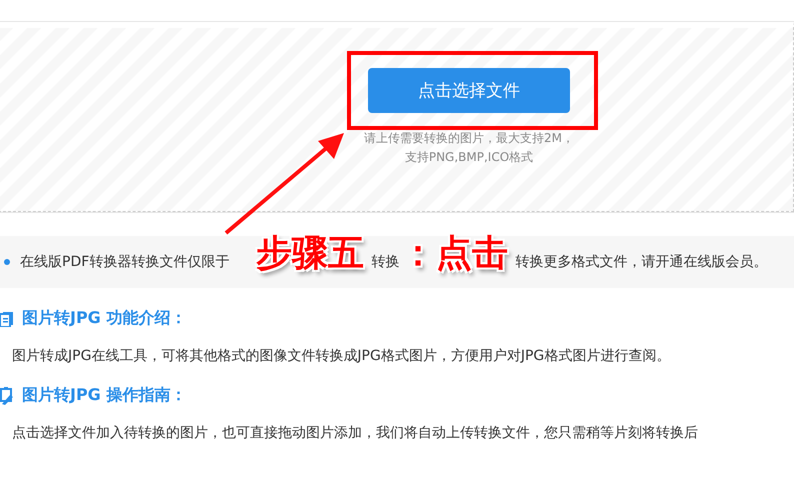 This screenshot has height=492, width=794. What do you see at coordinates (454, 254) in the screenshot?
I see `step-annotation: ：点击` at bounding box center [454, 254].